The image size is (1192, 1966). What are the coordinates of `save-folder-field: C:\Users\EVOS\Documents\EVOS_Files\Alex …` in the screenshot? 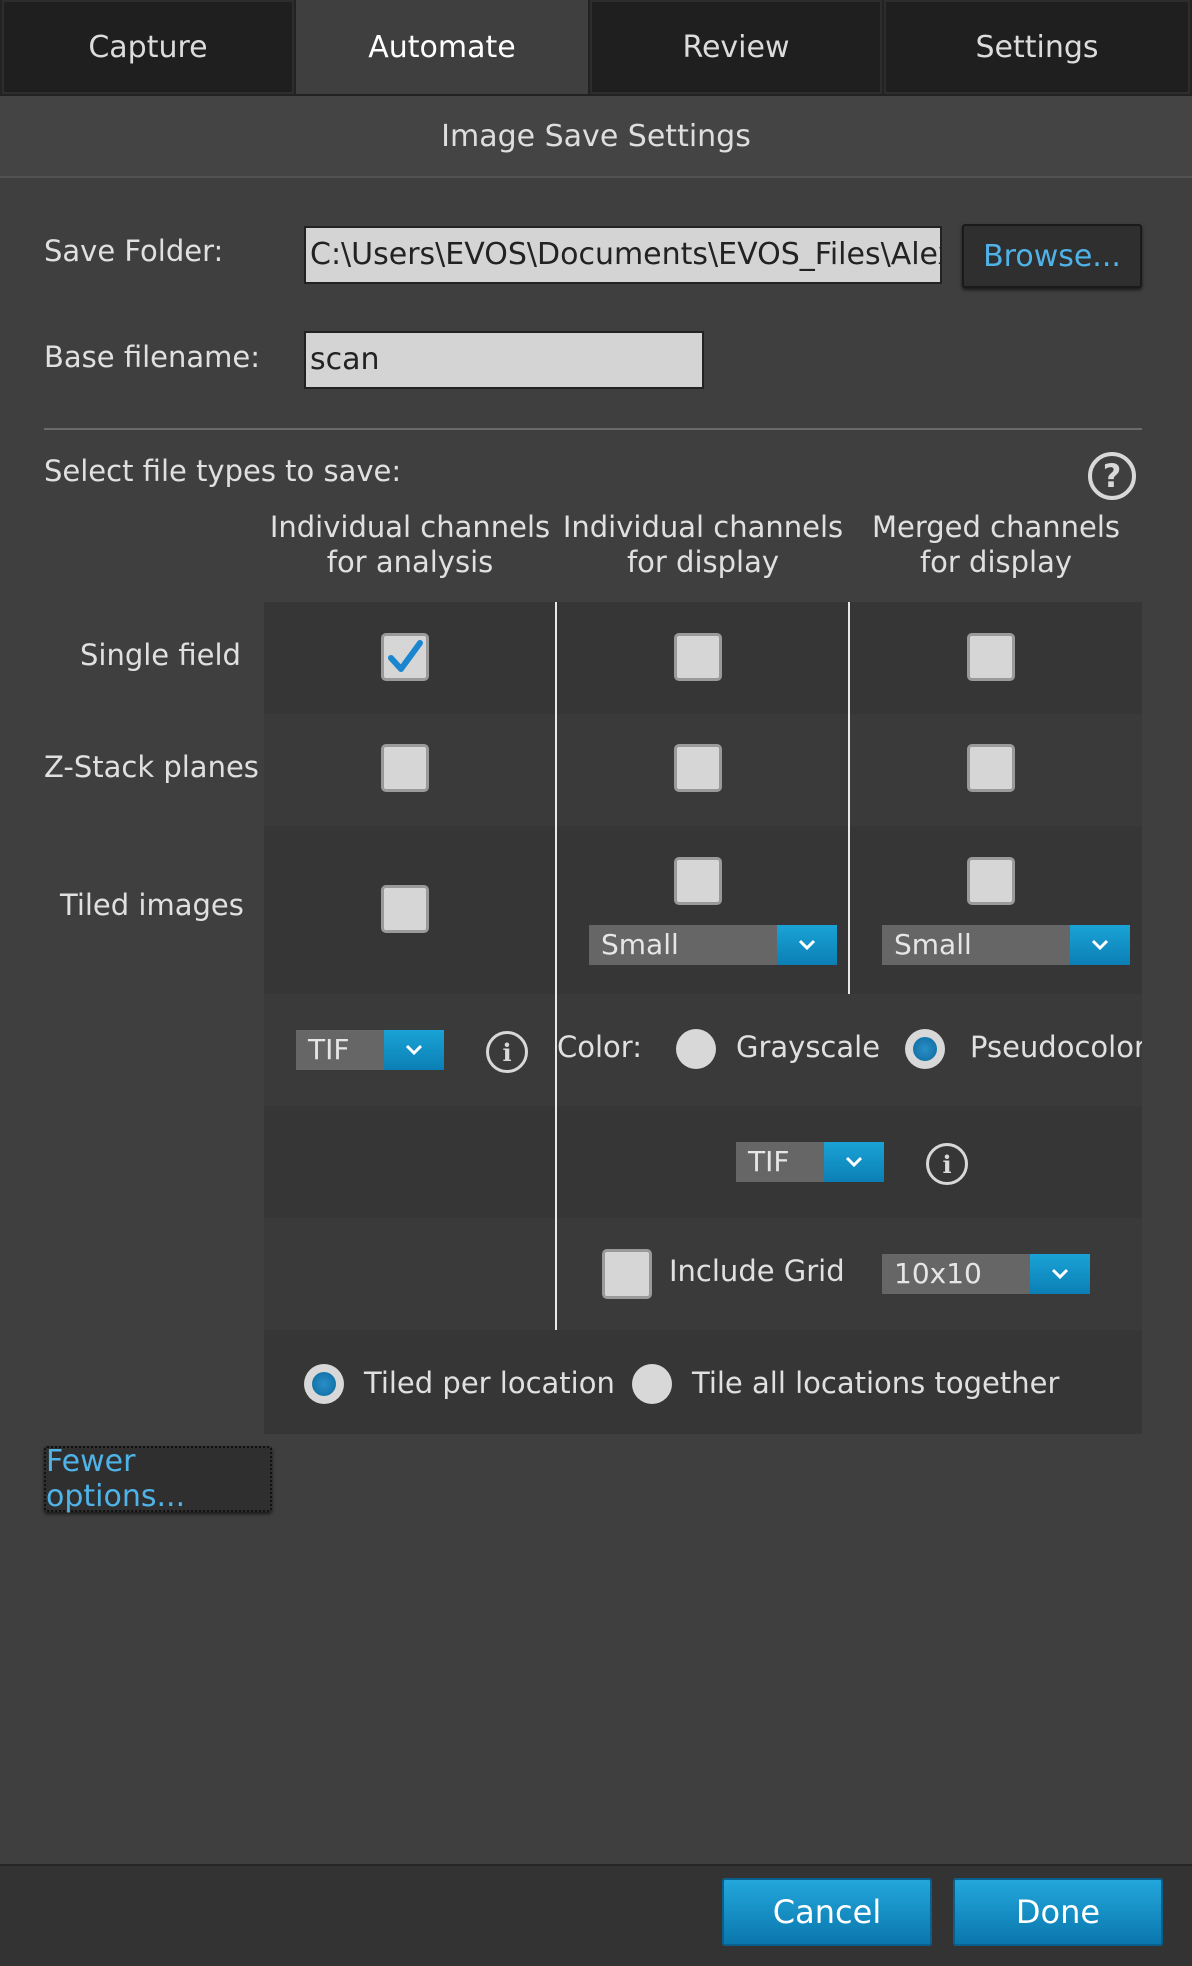 It's located at (623, 255).